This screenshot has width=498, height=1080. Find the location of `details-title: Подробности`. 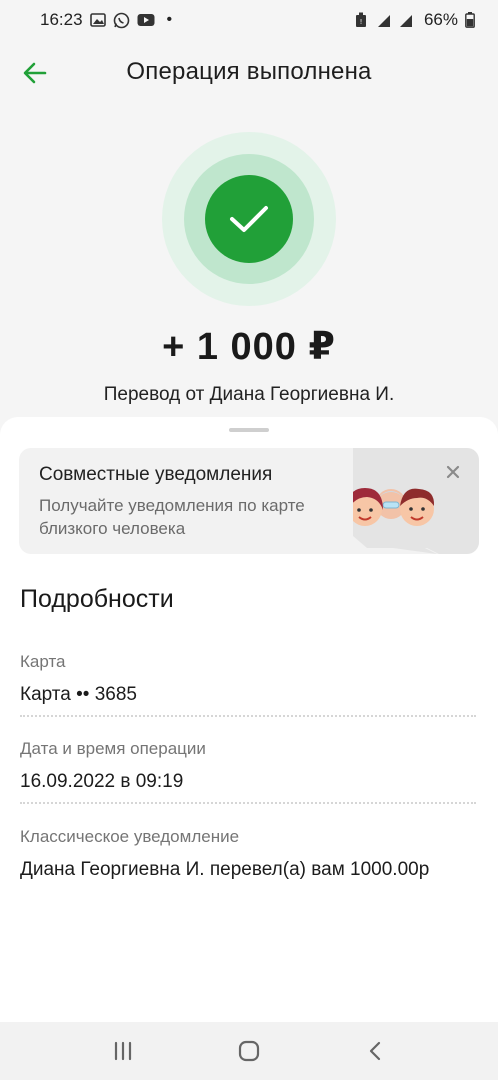

details-title: Подробности is located at coordinates (97, 599).